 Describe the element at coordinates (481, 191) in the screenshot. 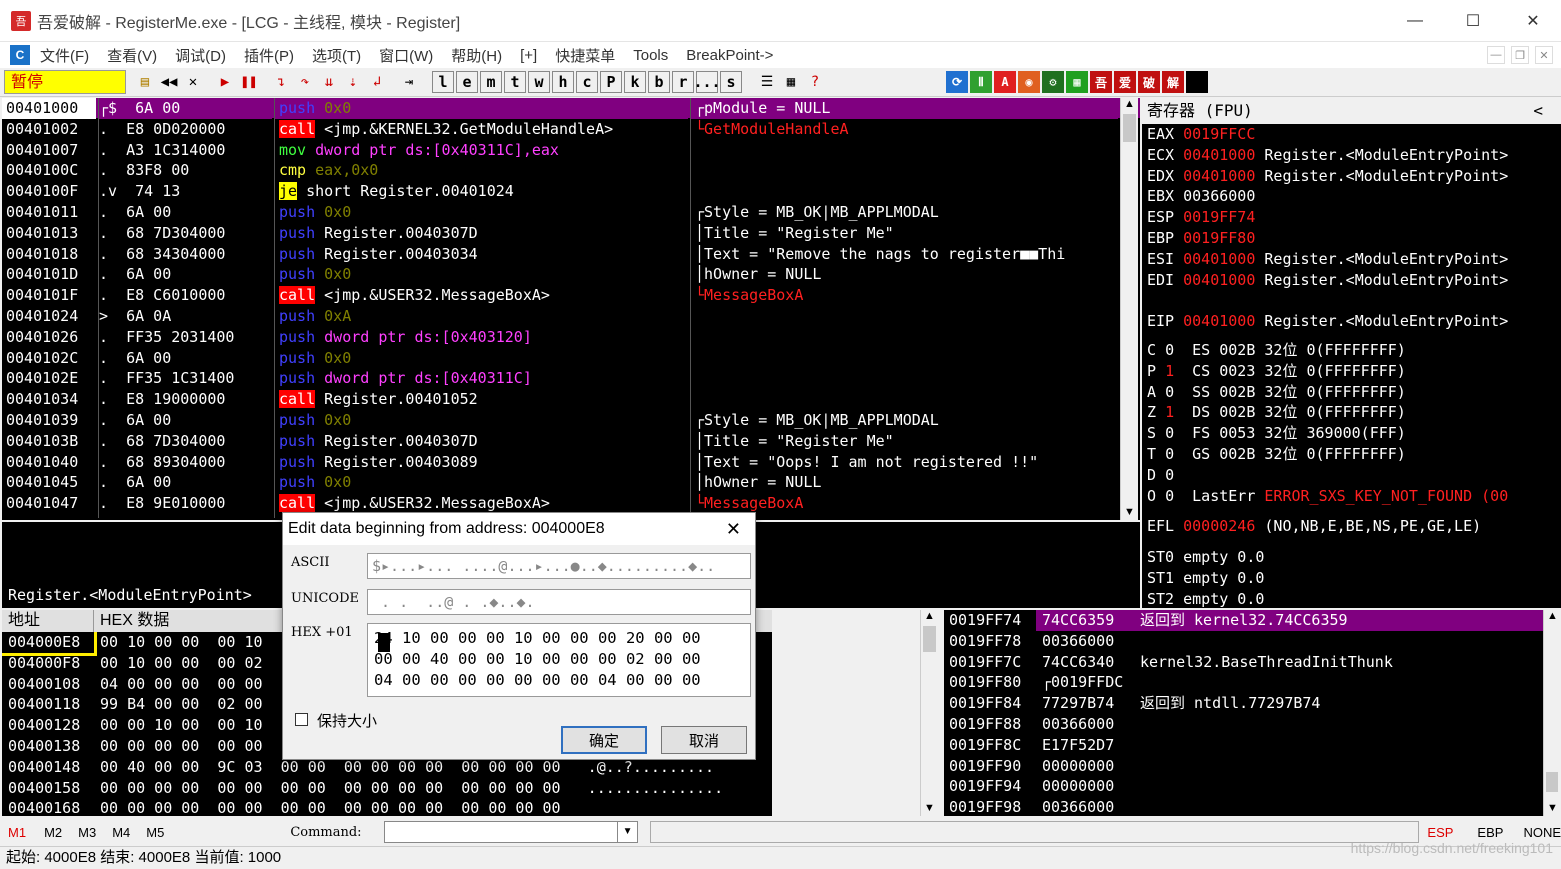

I see `disasm-row-instruction: je short Register.00401024` at that location.